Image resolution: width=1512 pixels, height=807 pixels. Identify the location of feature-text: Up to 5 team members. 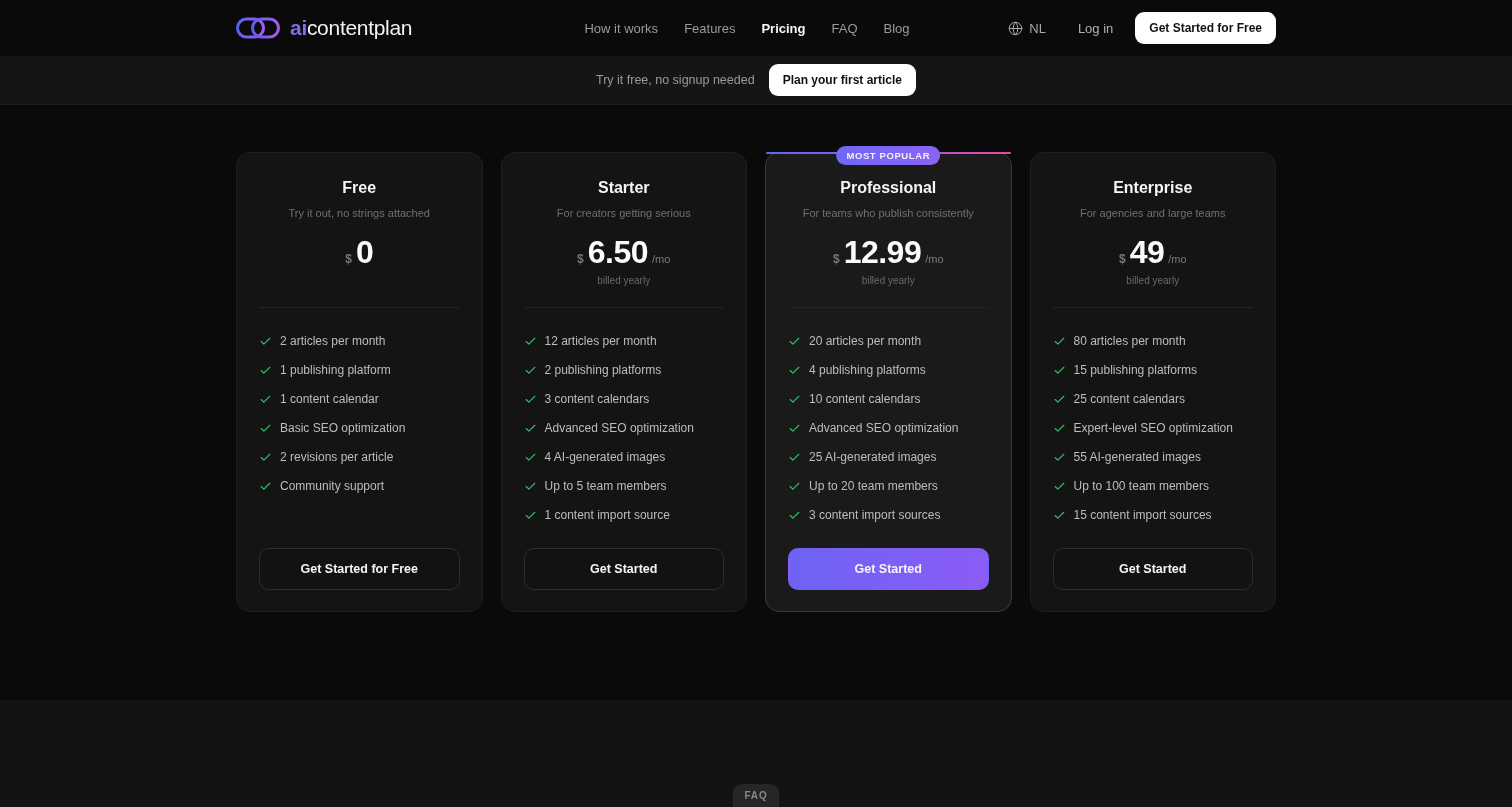
(605, 486).